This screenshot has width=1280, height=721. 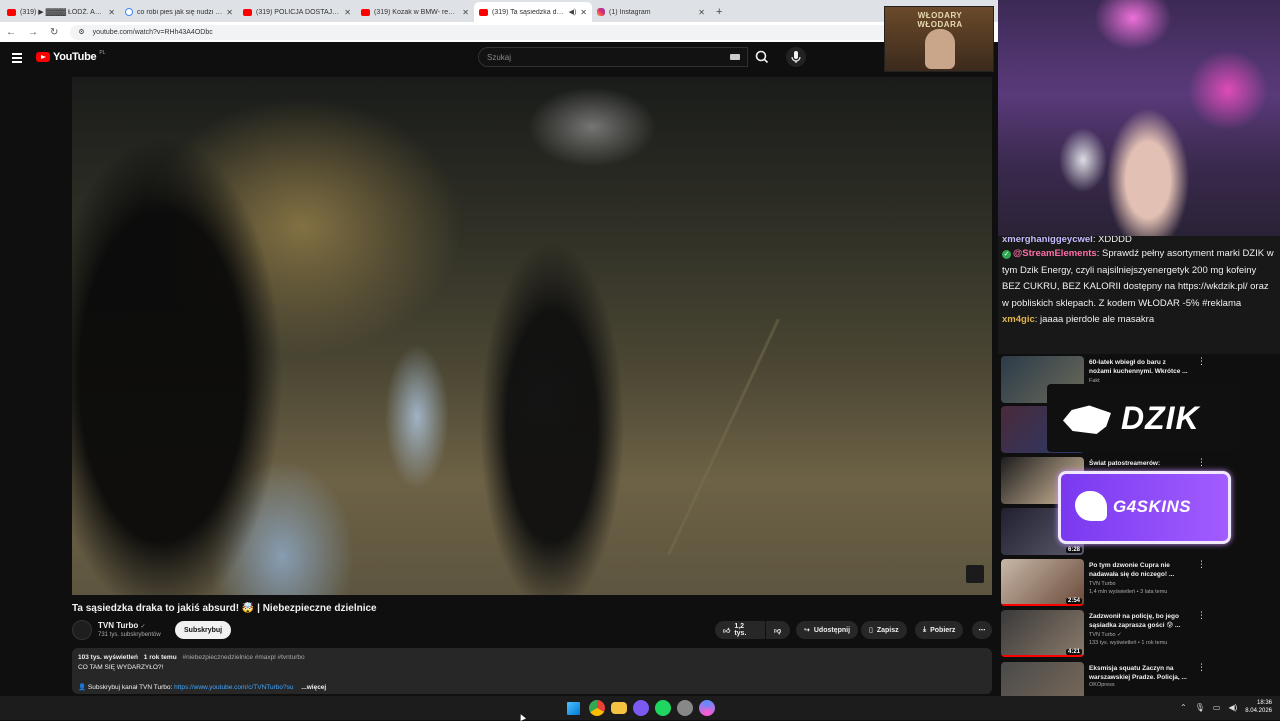 I want to click on browser-tab: (319) Kozak w BMW- reupload ✕, so click(x=415, y=12).